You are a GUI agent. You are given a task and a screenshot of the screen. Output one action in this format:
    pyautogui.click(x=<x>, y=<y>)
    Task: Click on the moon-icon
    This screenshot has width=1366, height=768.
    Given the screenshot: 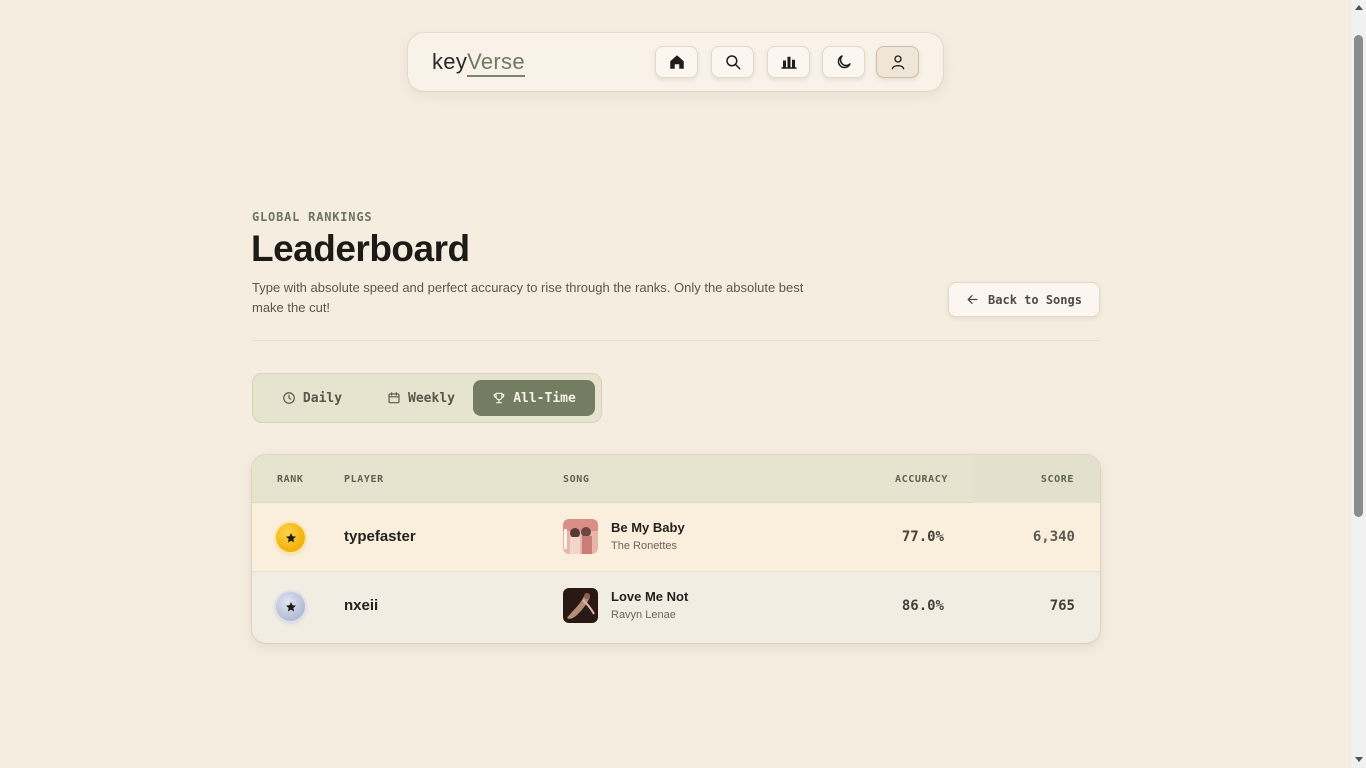 What is the action you would take?
    pyautogui.click(x=844, y=62)
    